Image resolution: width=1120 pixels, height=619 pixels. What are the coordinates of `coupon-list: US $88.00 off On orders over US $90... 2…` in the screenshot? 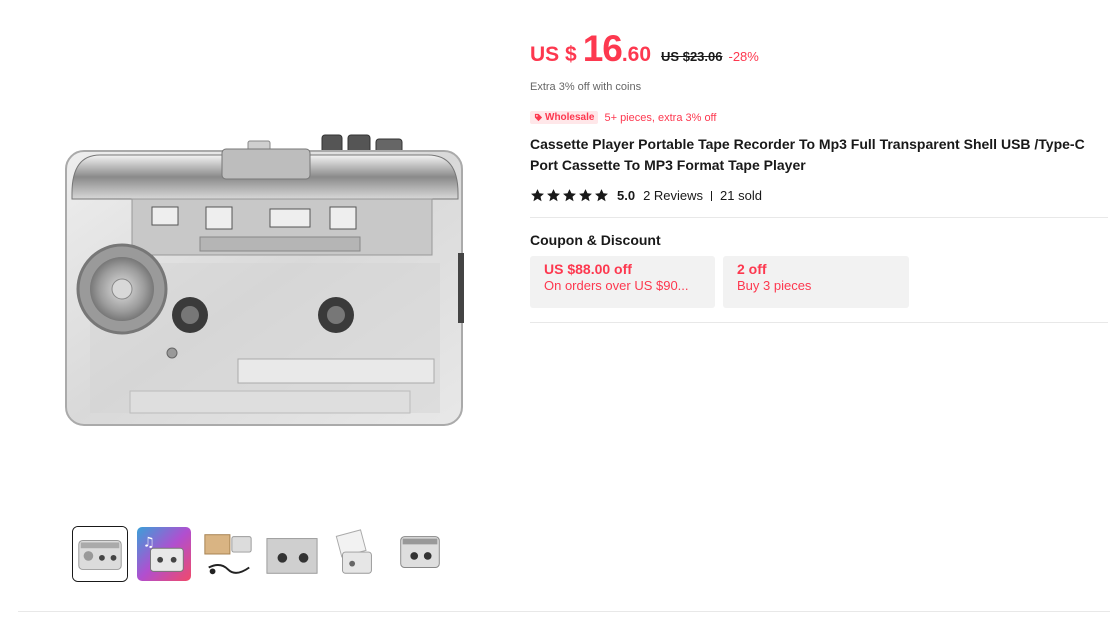 It's located at (820, 282).